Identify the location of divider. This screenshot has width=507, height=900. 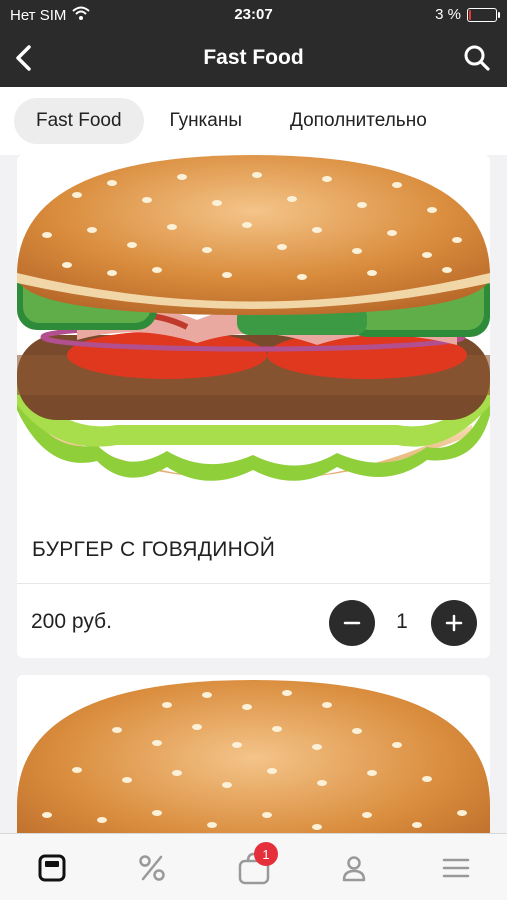
(253, 583).